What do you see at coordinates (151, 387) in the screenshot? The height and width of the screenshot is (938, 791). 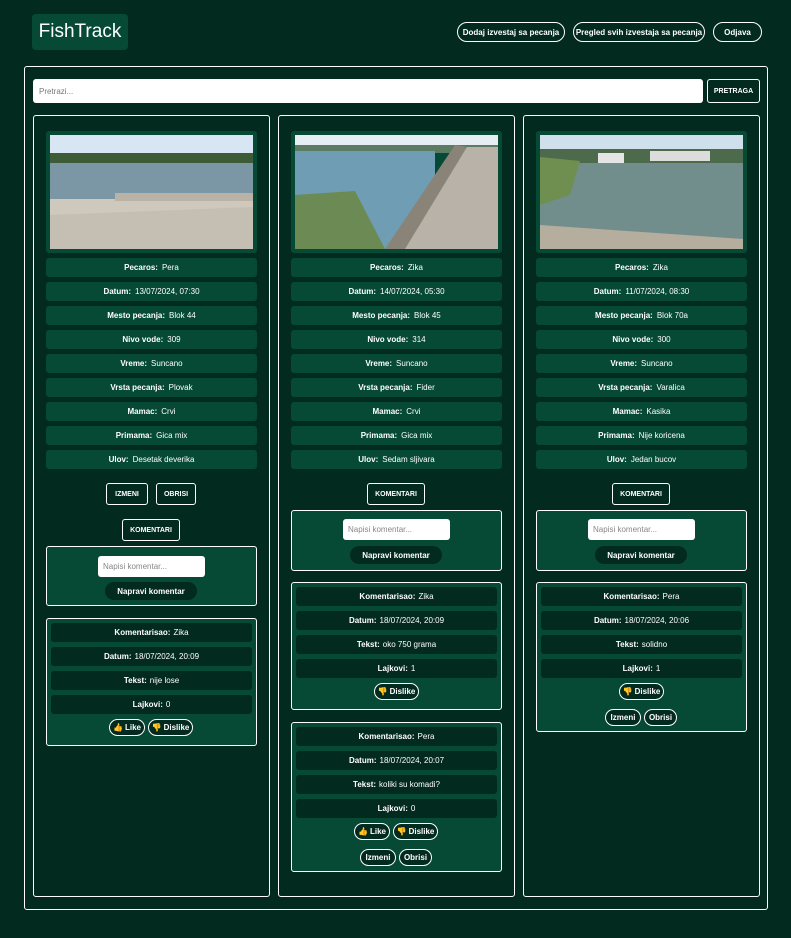 I see `field-fishing-type: Vrsta pecanja: Plovak` at bounding box center [151, 387].